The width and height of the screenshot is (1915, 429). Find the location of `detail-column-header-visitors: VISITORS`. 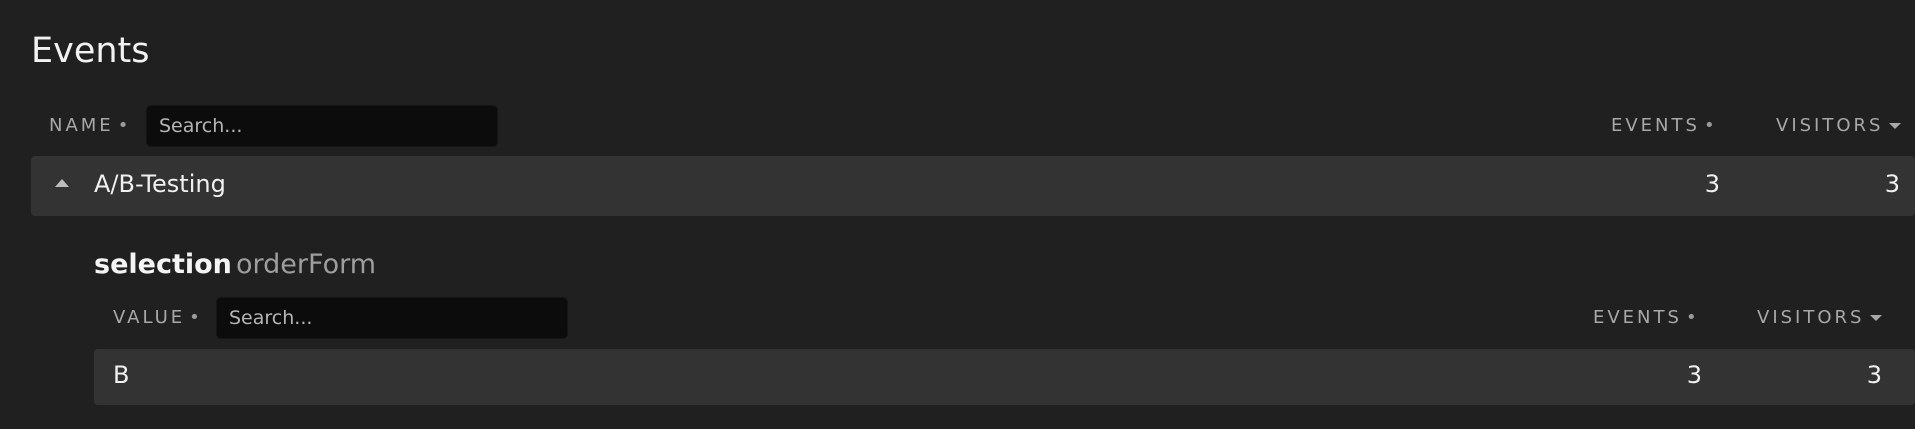

detail-column-header-visitors: VISITORS is located at coordinates (1820, 317).